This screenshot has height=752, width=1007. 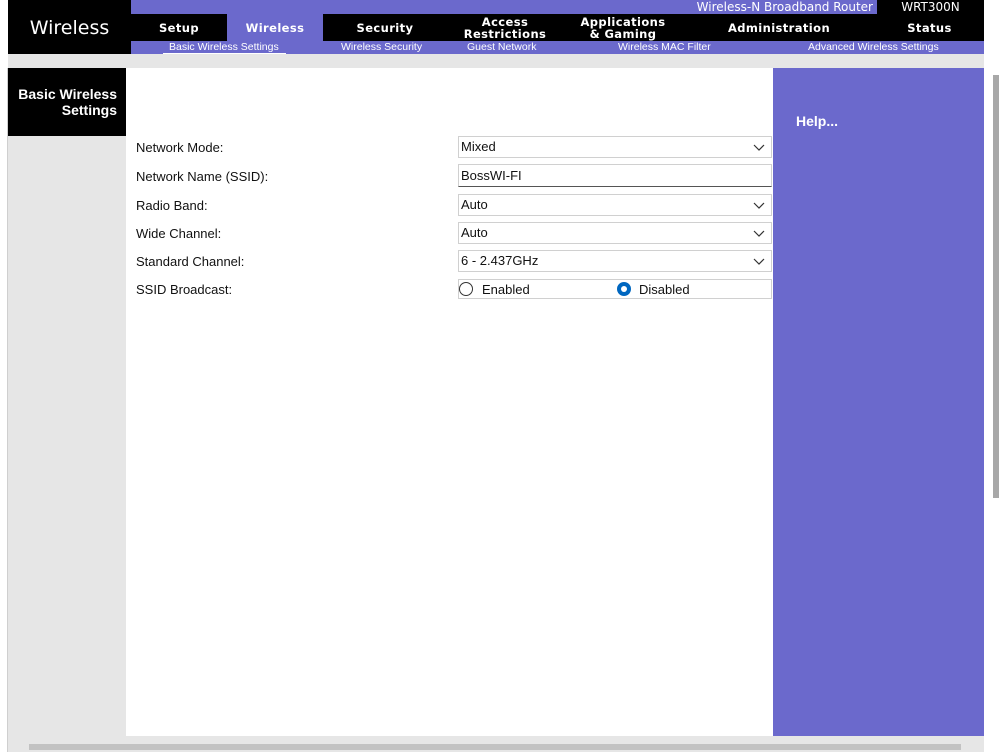 I want to click on ssid-broadcast-disabled-label: Disabled, so click(x=664, y=290).